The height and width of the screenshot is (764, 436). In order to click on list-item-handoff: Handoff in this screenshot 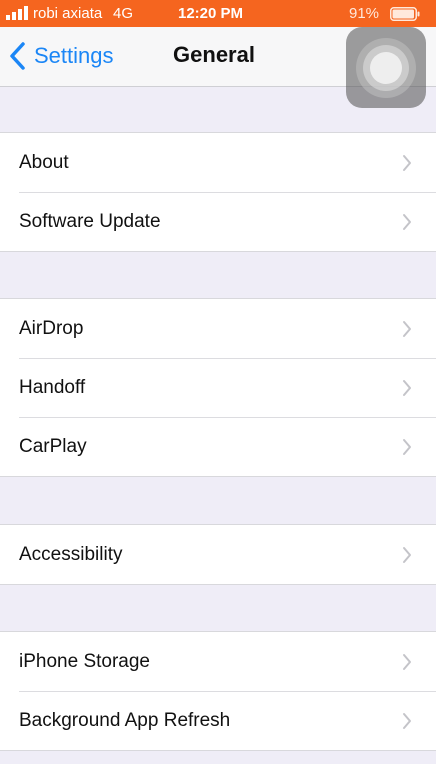, I will do `click(218, 387)`.